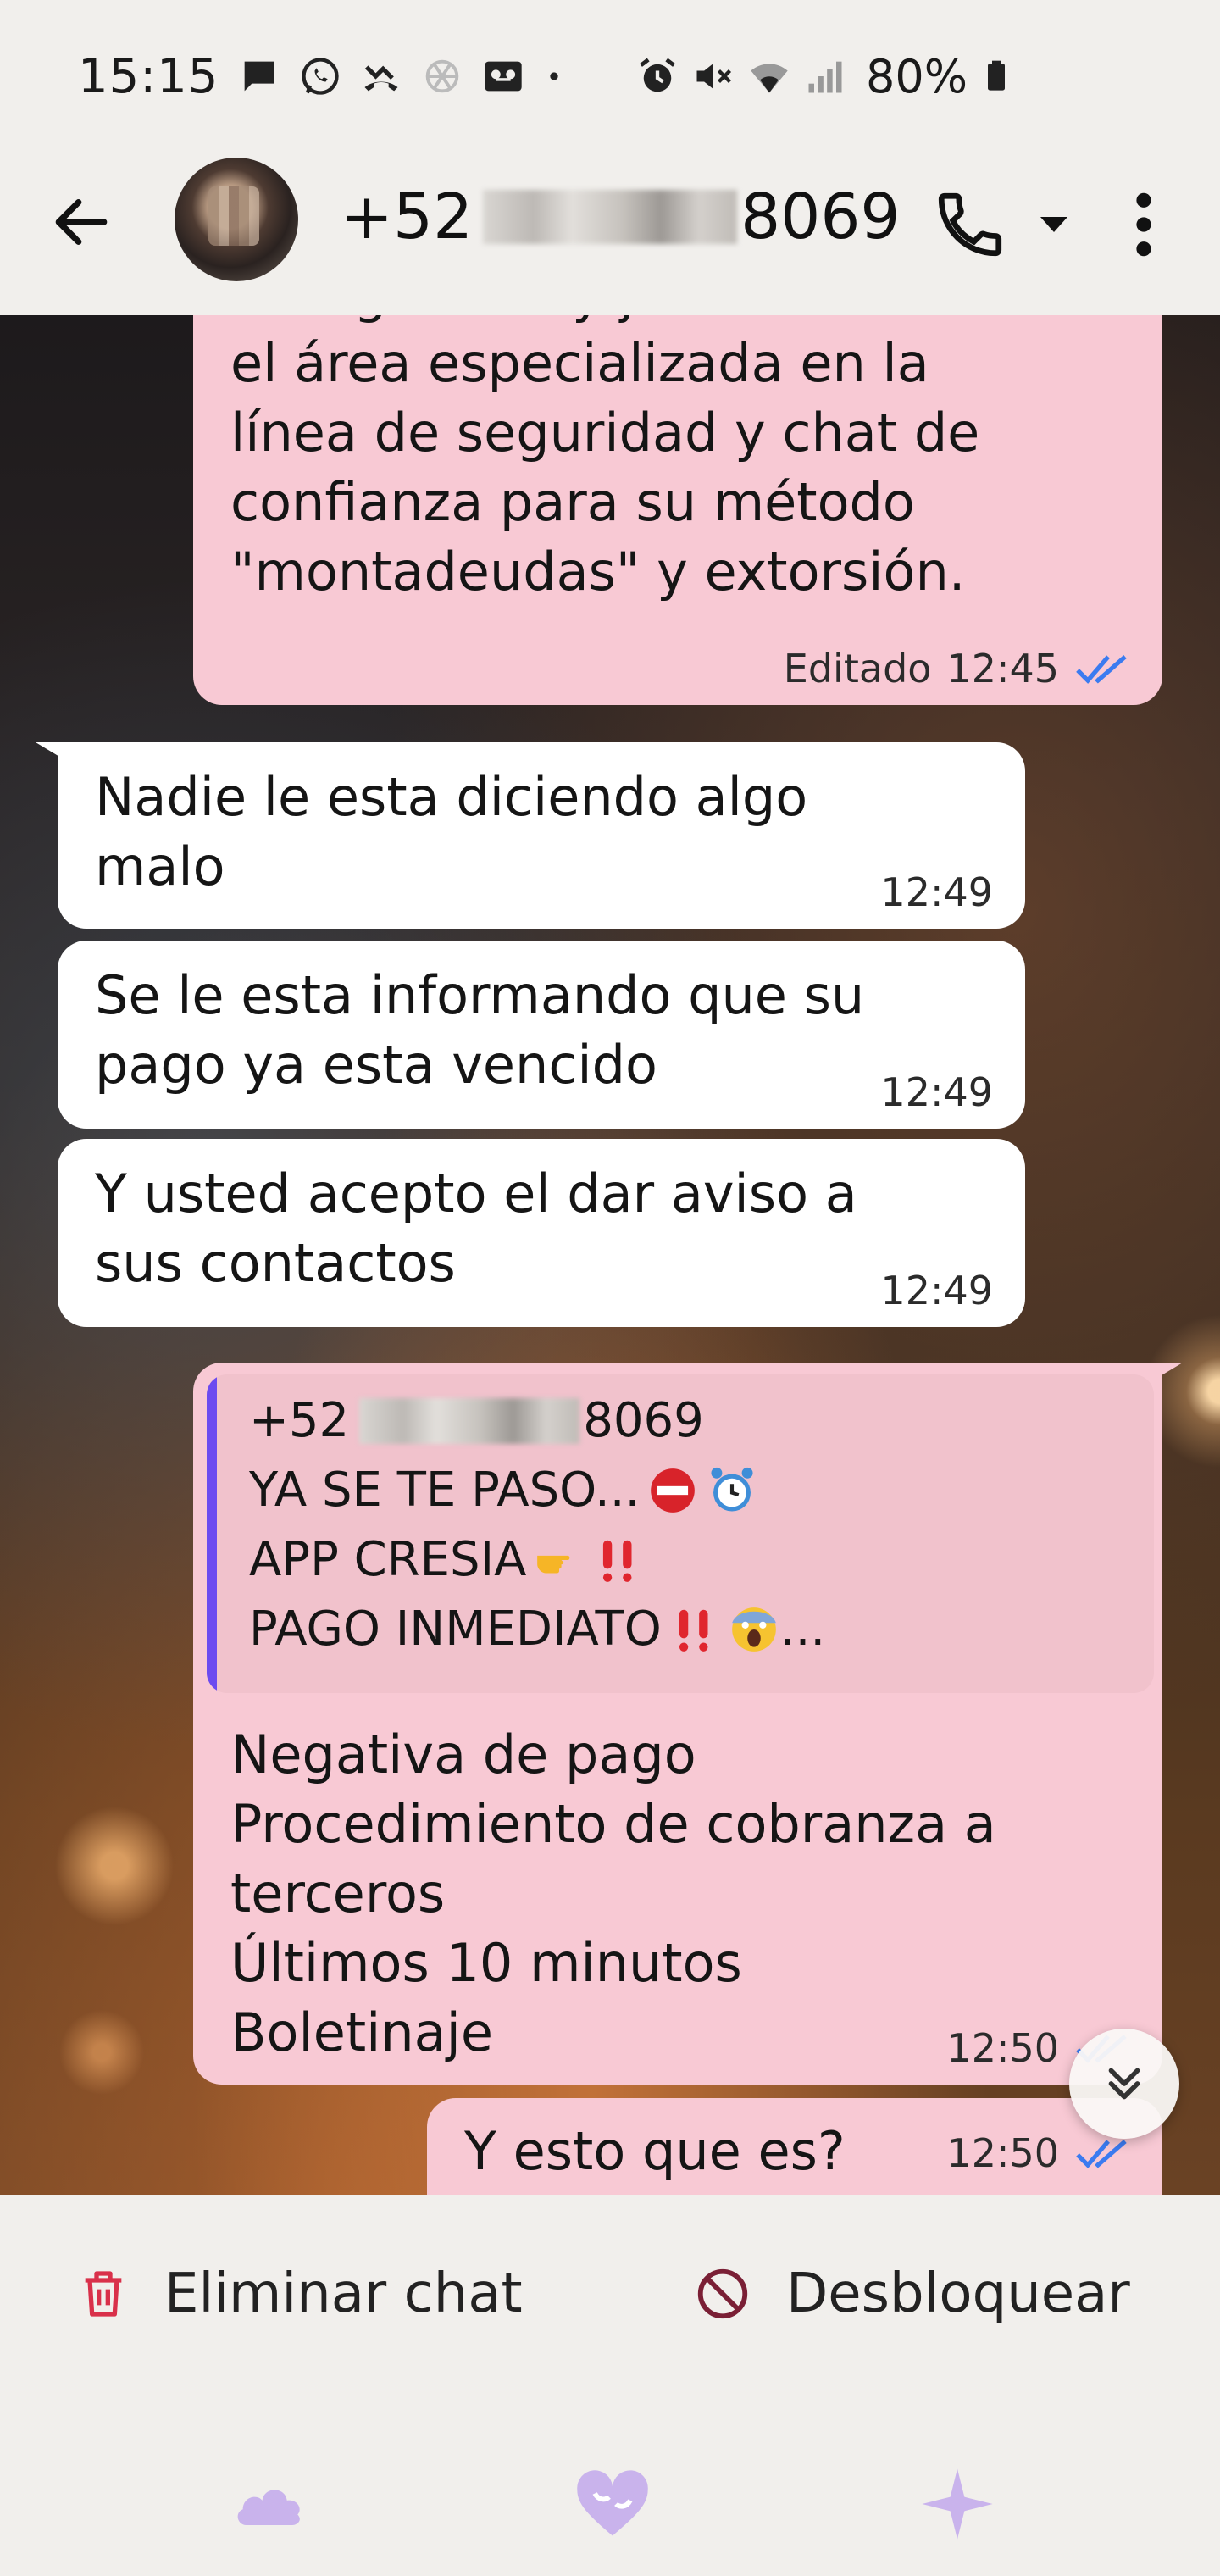 The image size is (1220, 2576). What do you see at coordinates (455, 1629) in the screenshot?
I see `quote-line-text: PAGO INMEDIATO` at bounding box center [455, 1629].